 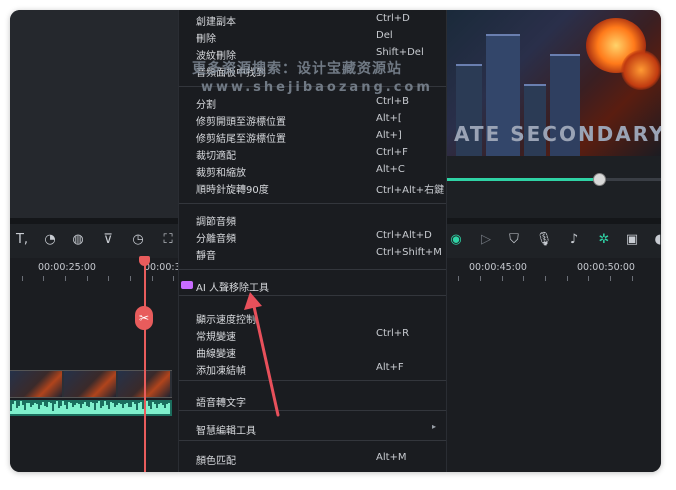 I want to click on annotation-arrow, so click(x=262, y=354).